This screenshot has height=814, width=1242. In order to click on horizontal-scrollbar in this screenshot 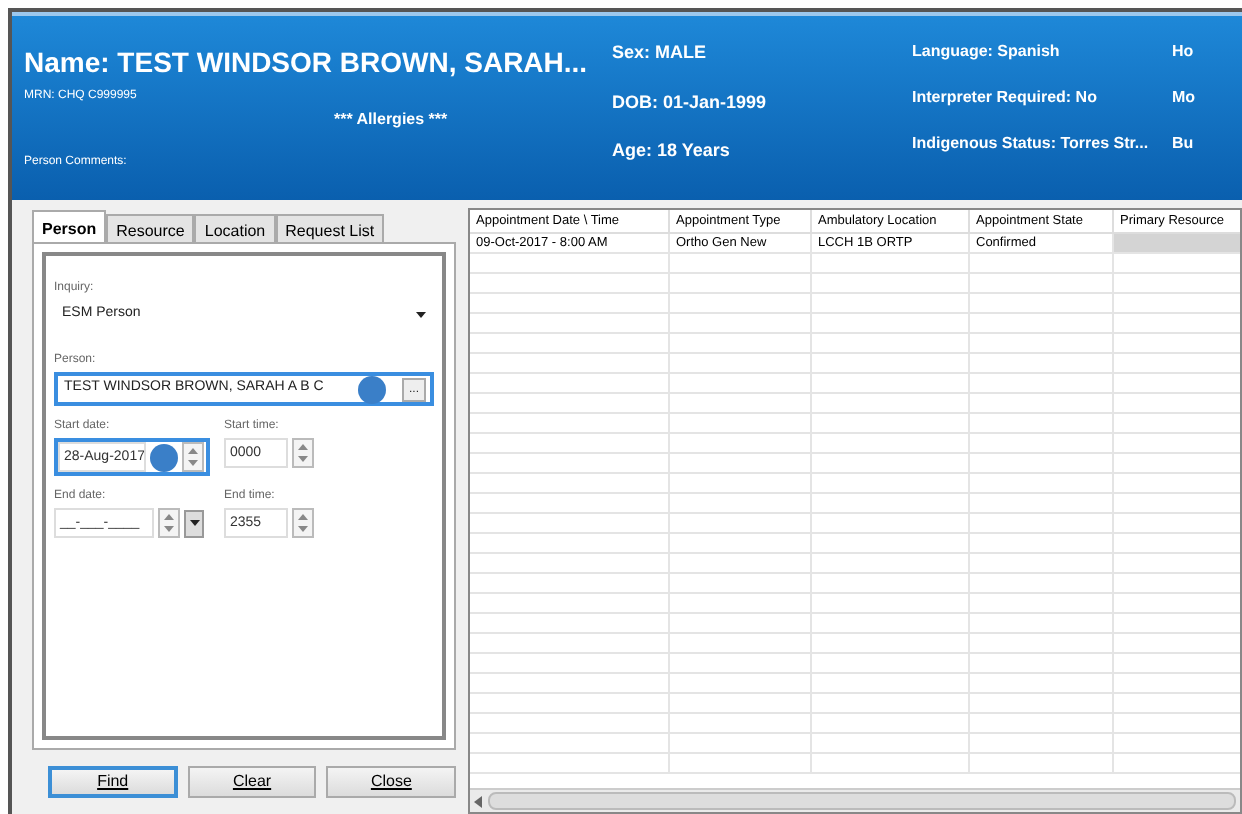, I will do `click(855, 800)`.